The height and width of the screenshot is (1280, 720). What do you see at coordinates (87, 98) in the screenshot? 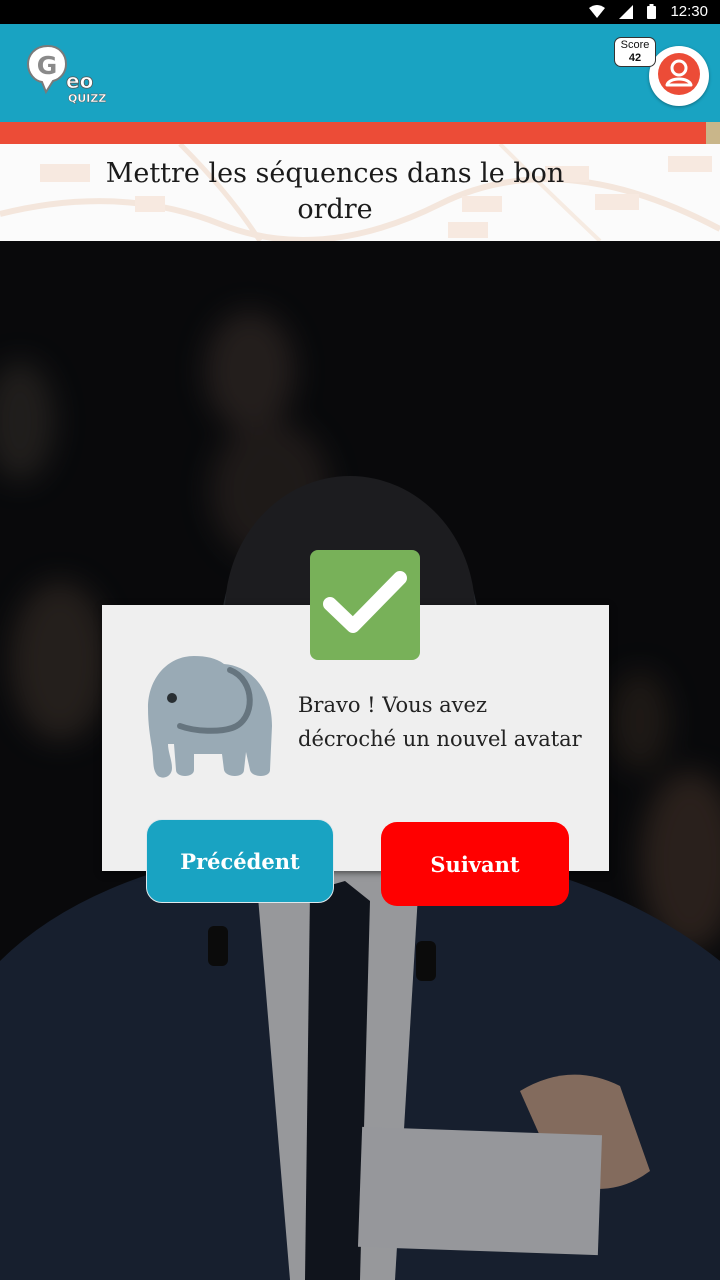
I see `svg-text: QUIZZ` at bounding box center [87, 98].